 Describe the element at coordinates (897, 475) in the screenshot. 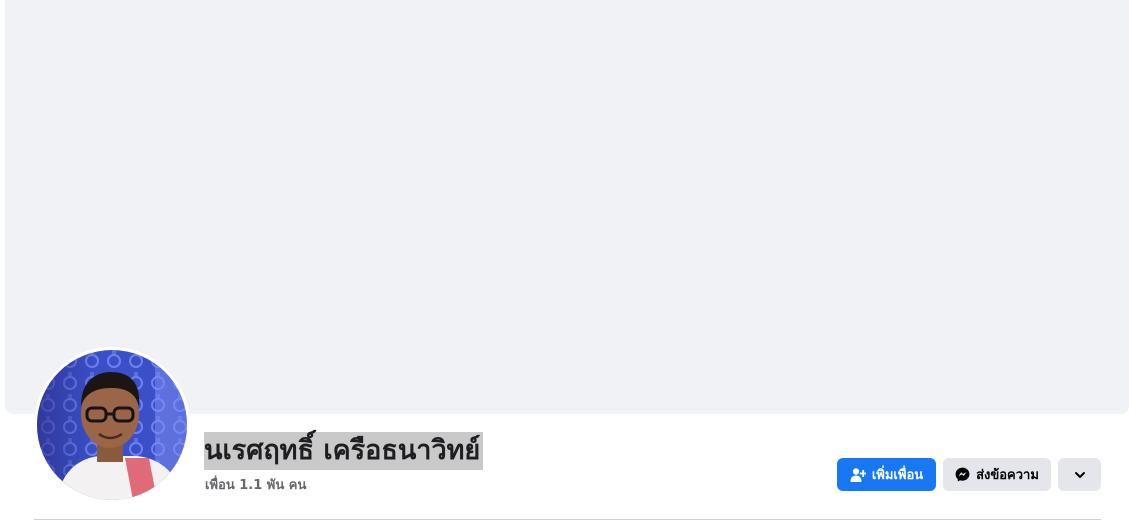

I see `add-friend-label: เพิ่มเพื่อน` at that location.